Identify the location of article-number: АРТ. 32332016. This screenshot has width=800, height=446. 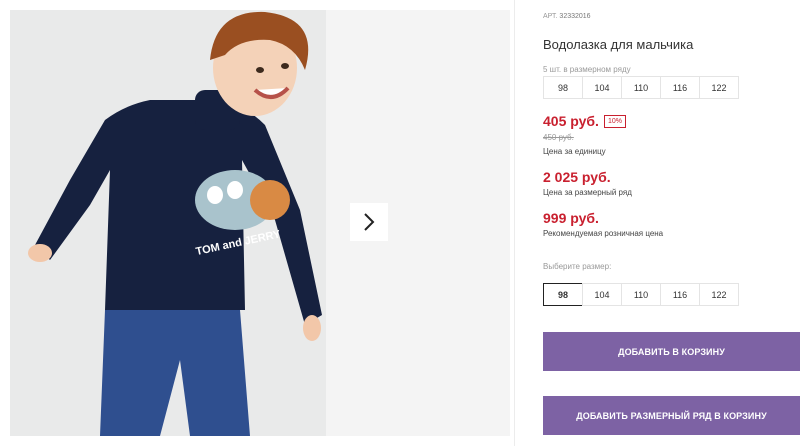
(567, 16).